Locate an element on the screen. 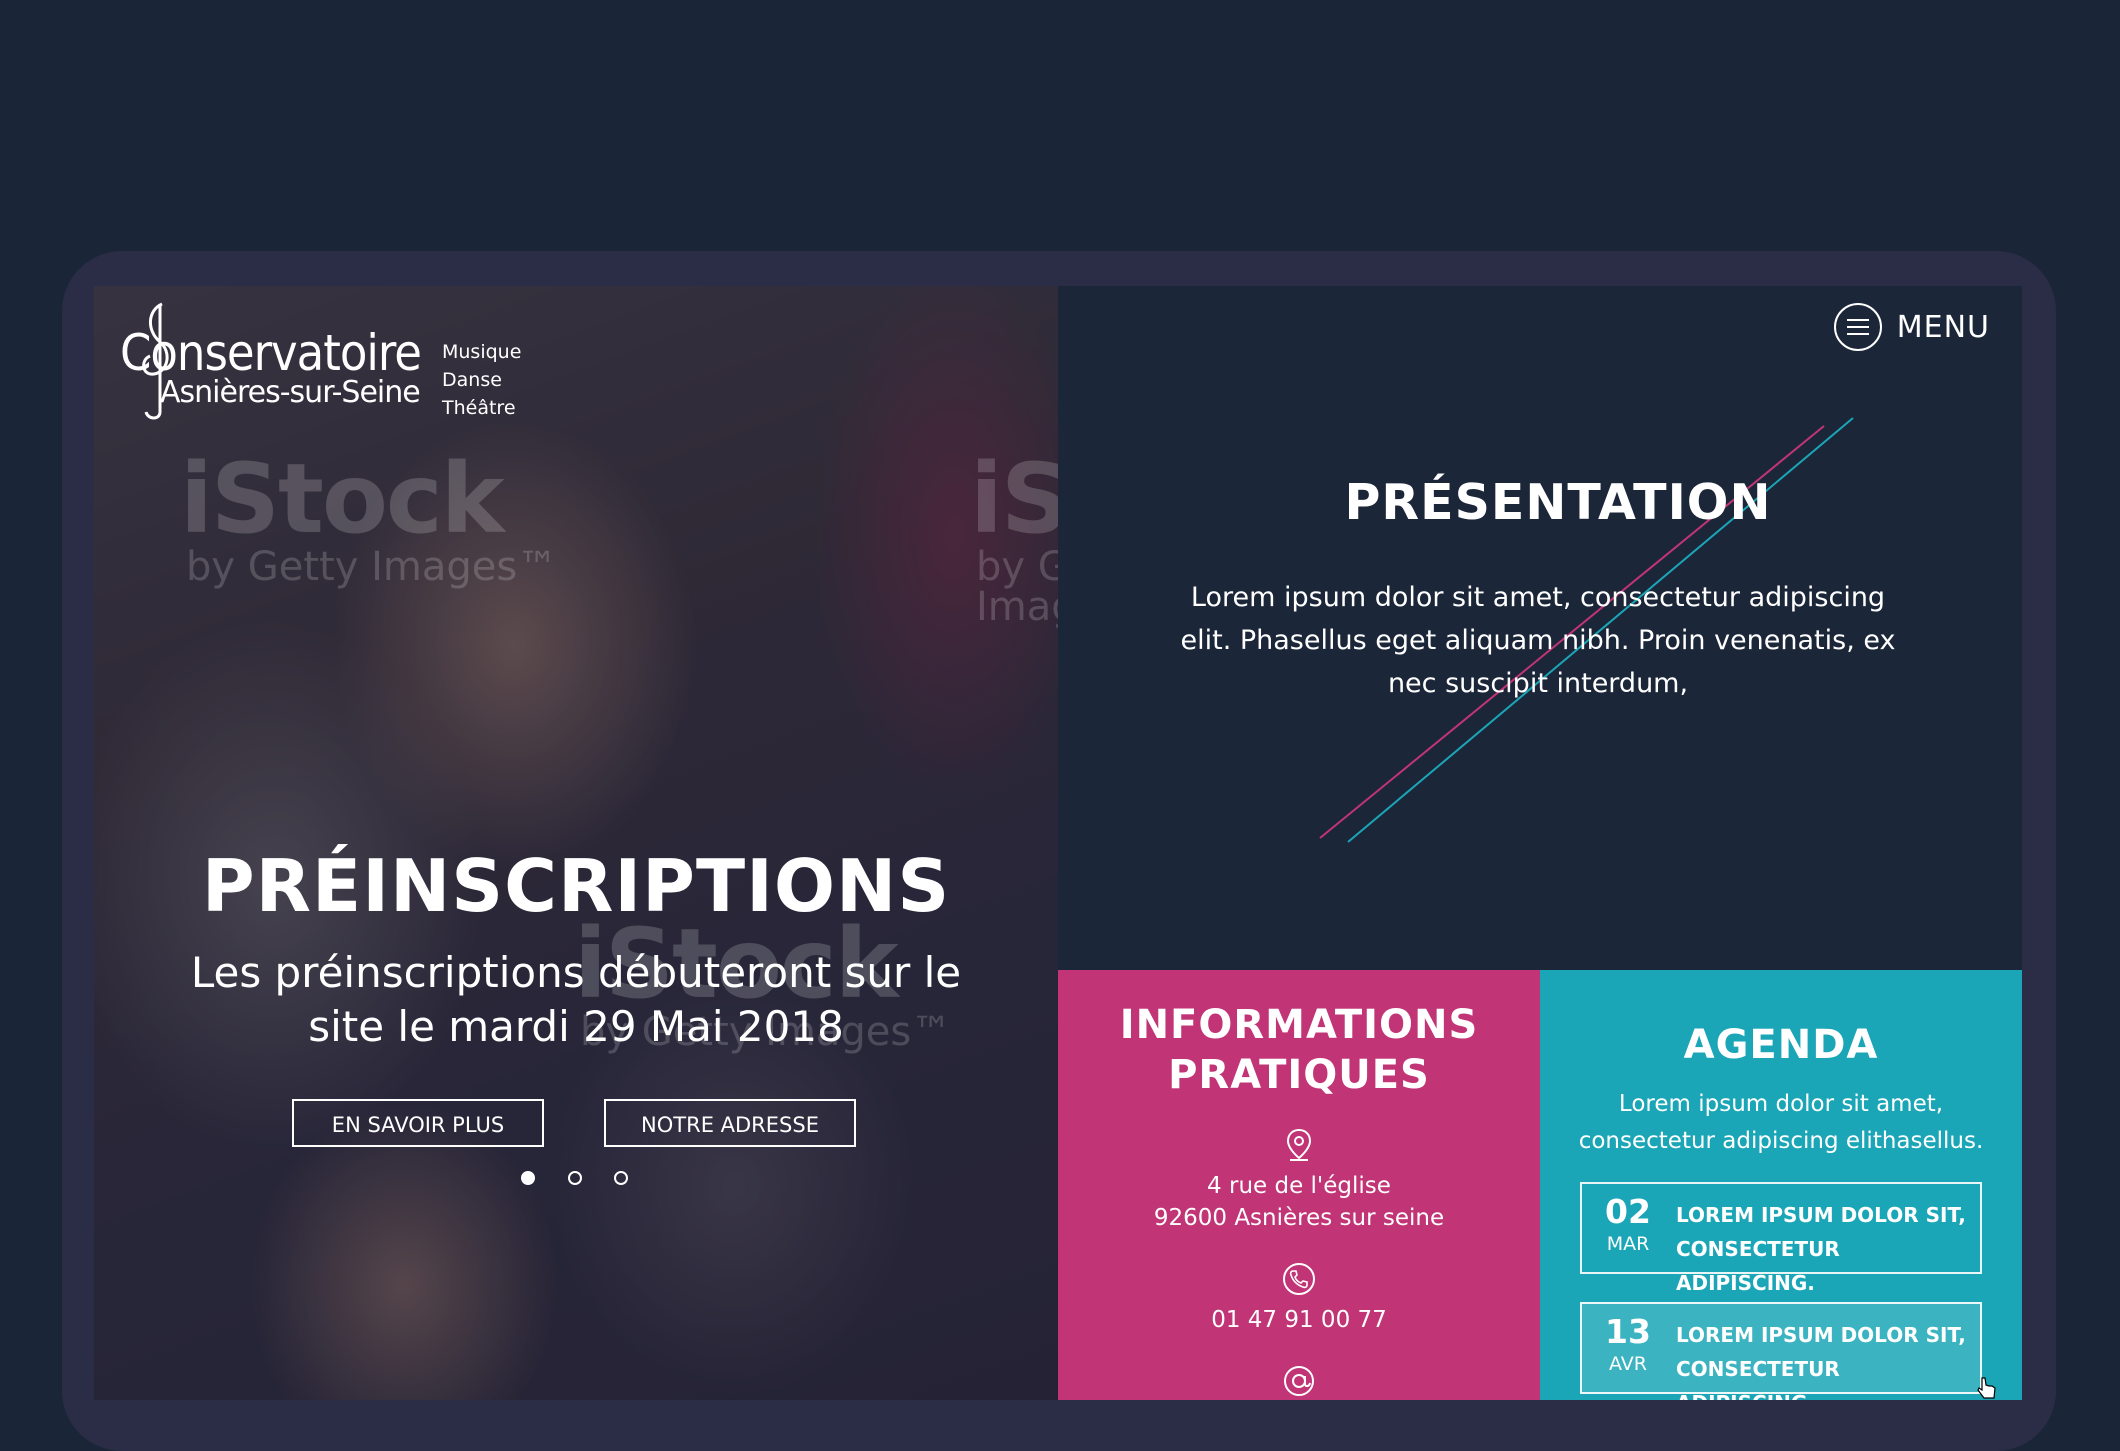 The width and height of the screenshot is (2120, 1451). our-address-button: NOTRE ADRESSE is located at coordinates (730, 1123).